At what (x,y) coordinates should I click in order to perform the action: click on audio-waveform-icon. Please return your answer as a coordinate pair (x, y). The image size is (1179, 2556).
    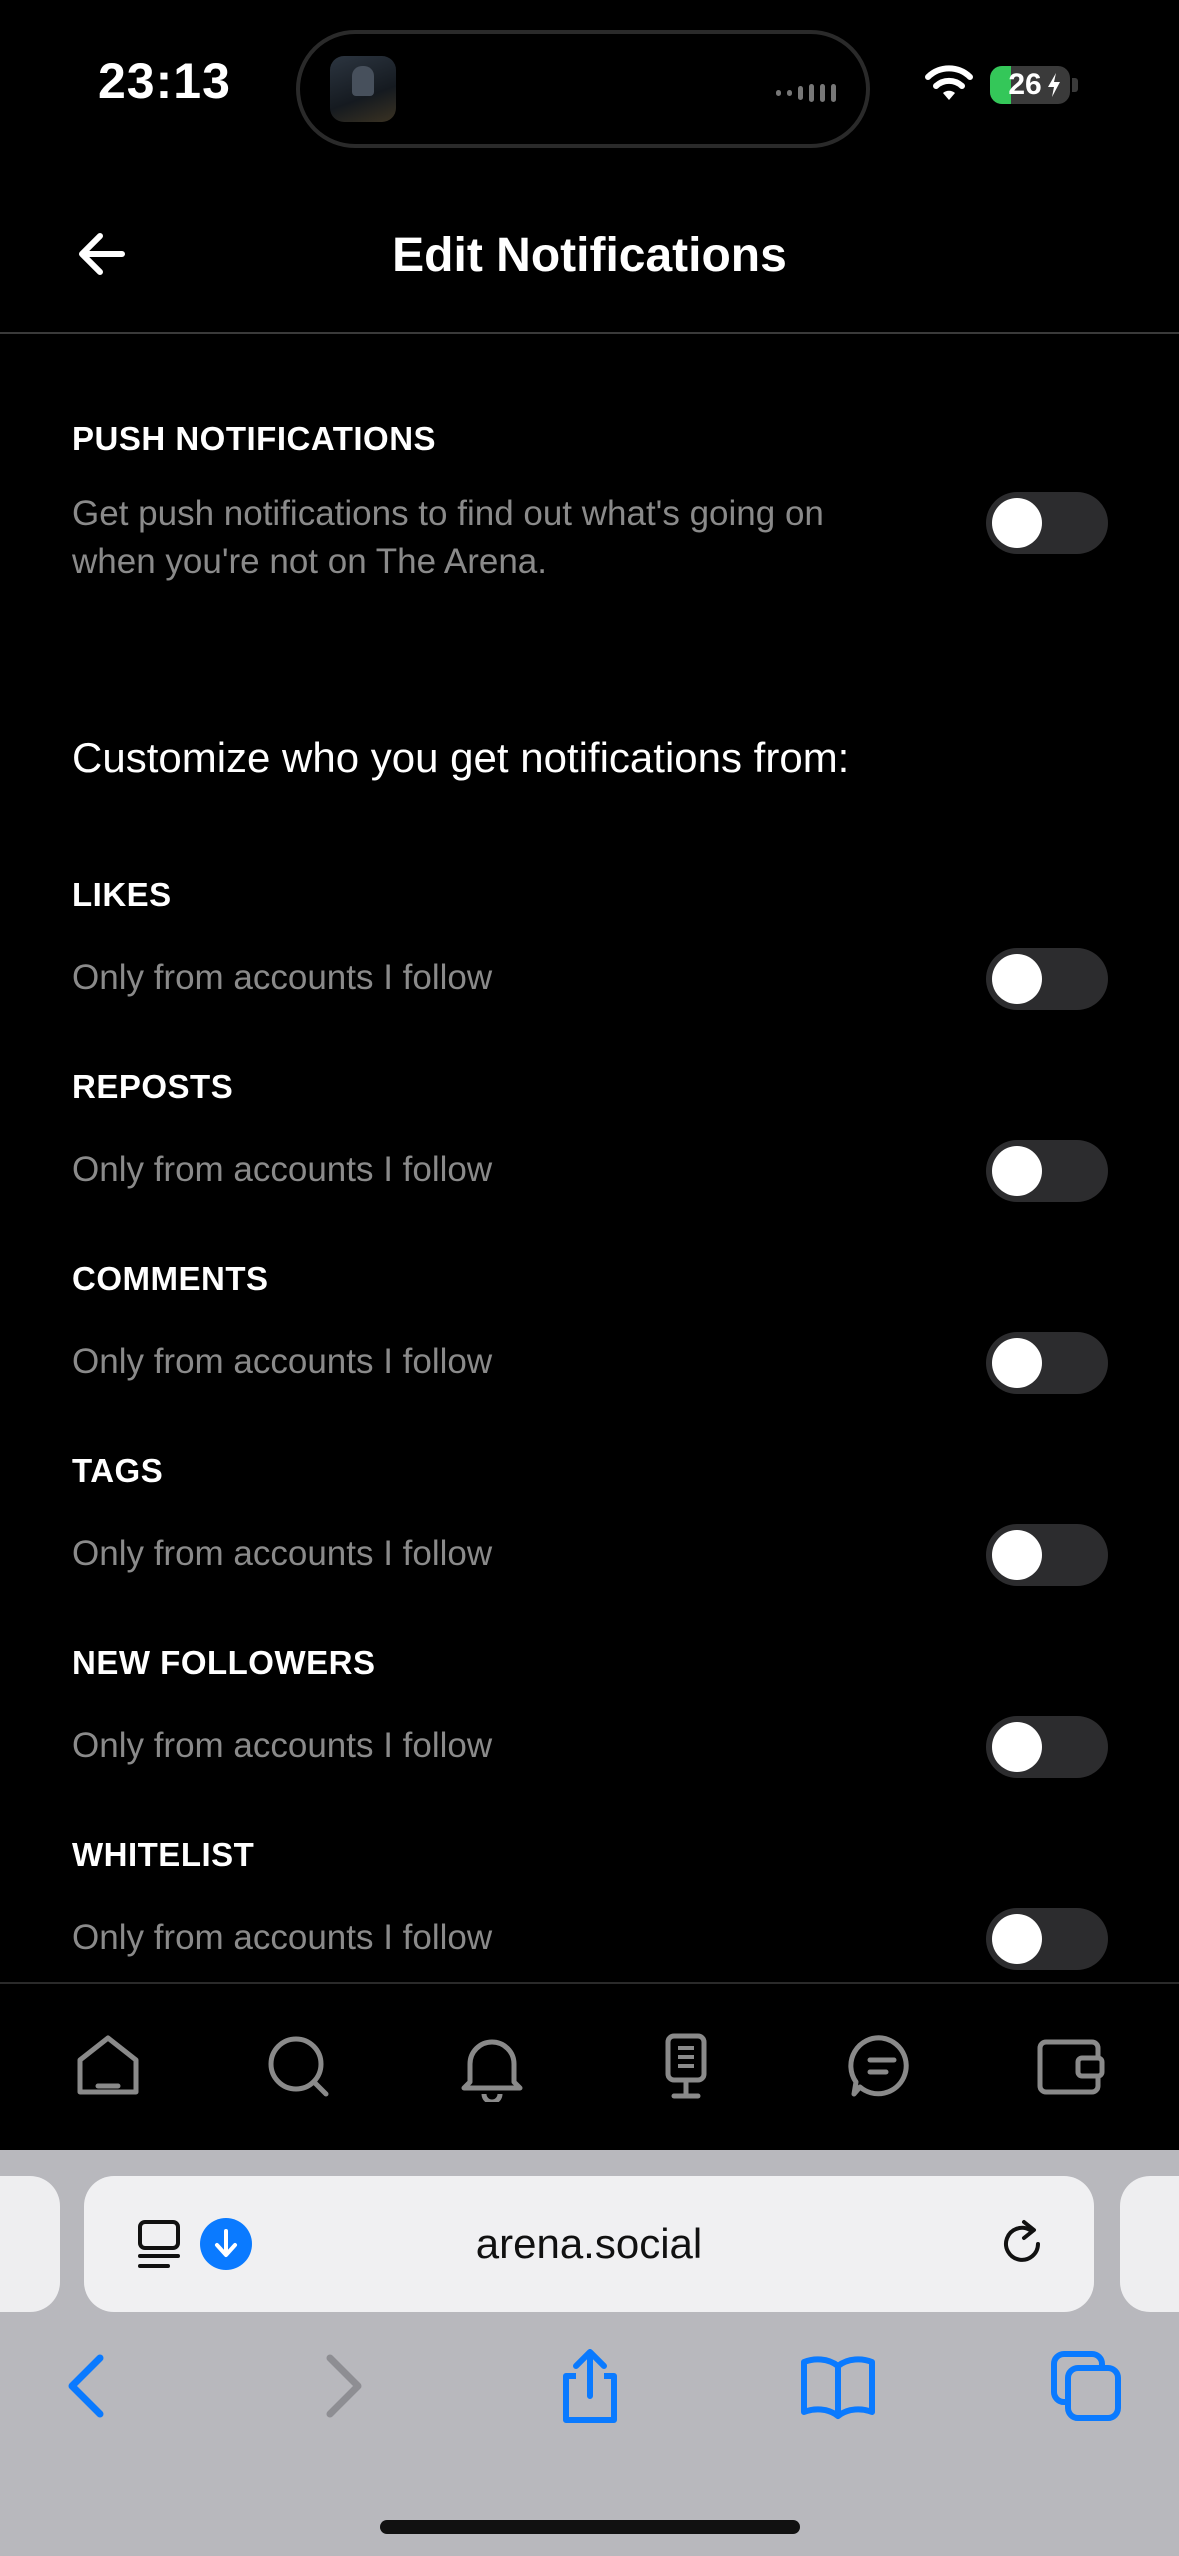
    Looking at the image, I should click on (806, 93).